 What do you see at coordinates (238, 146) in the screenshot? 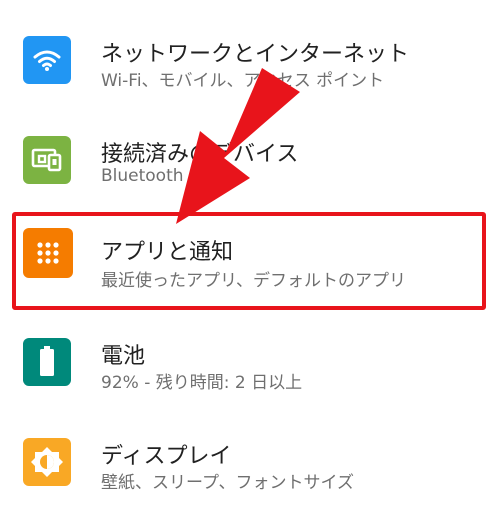
I see `arrow-annotation` at bounding box center [238, 146].